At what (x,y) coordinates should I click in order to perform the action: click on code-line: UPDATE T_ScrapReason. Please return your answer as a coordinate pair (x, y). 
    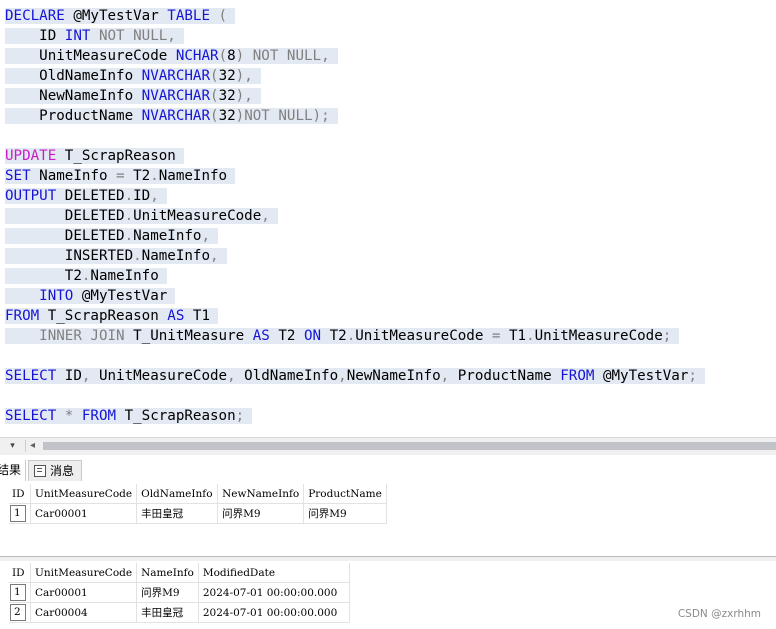
    Looking at the image, I should click on (94, 156).